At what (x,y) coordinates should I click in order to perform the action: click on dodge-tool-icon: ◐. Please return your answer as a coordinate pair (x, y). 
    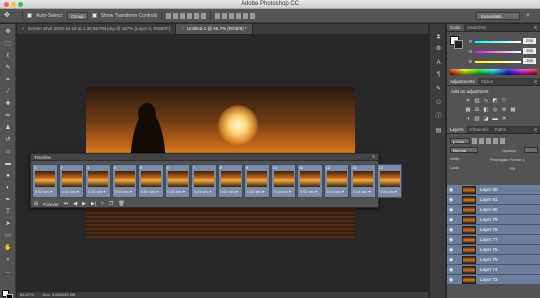
    Looking at the image, I should click on (8, 188).